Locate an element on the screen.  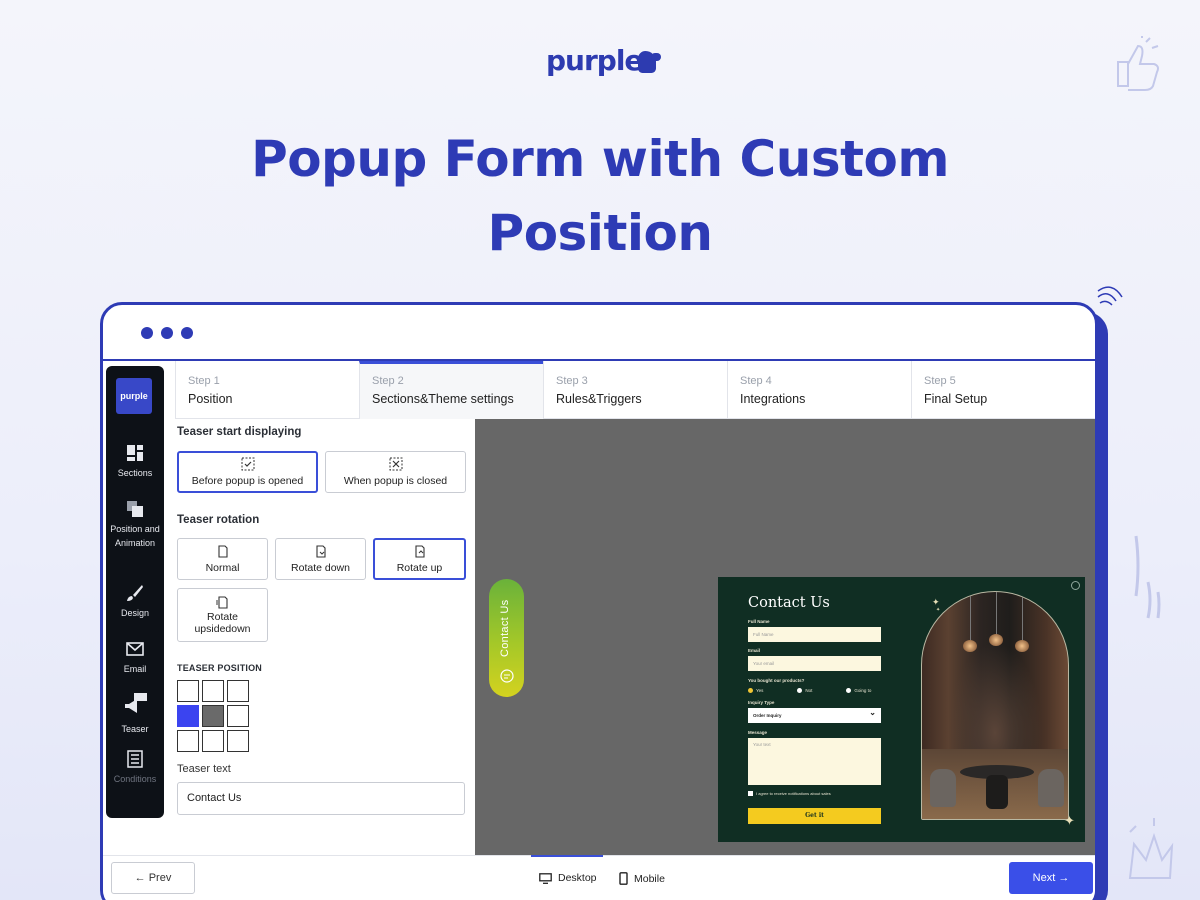
radio-yes: Yes is located at coordinates (755, 690).